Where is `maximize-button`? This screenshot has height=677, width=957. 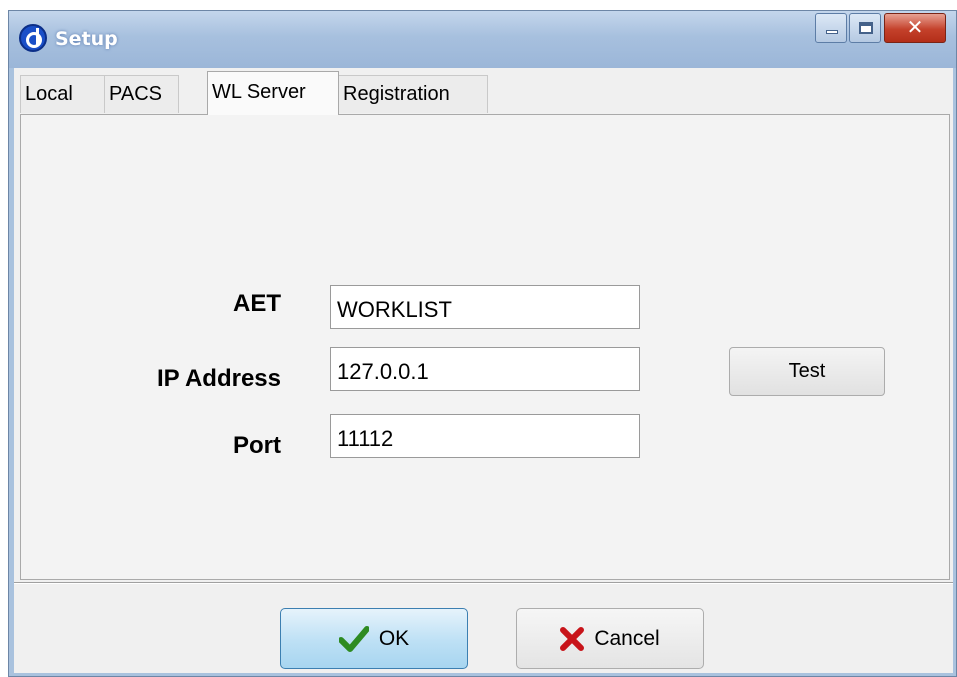
maximize-button is located at coordinates (865, 28).